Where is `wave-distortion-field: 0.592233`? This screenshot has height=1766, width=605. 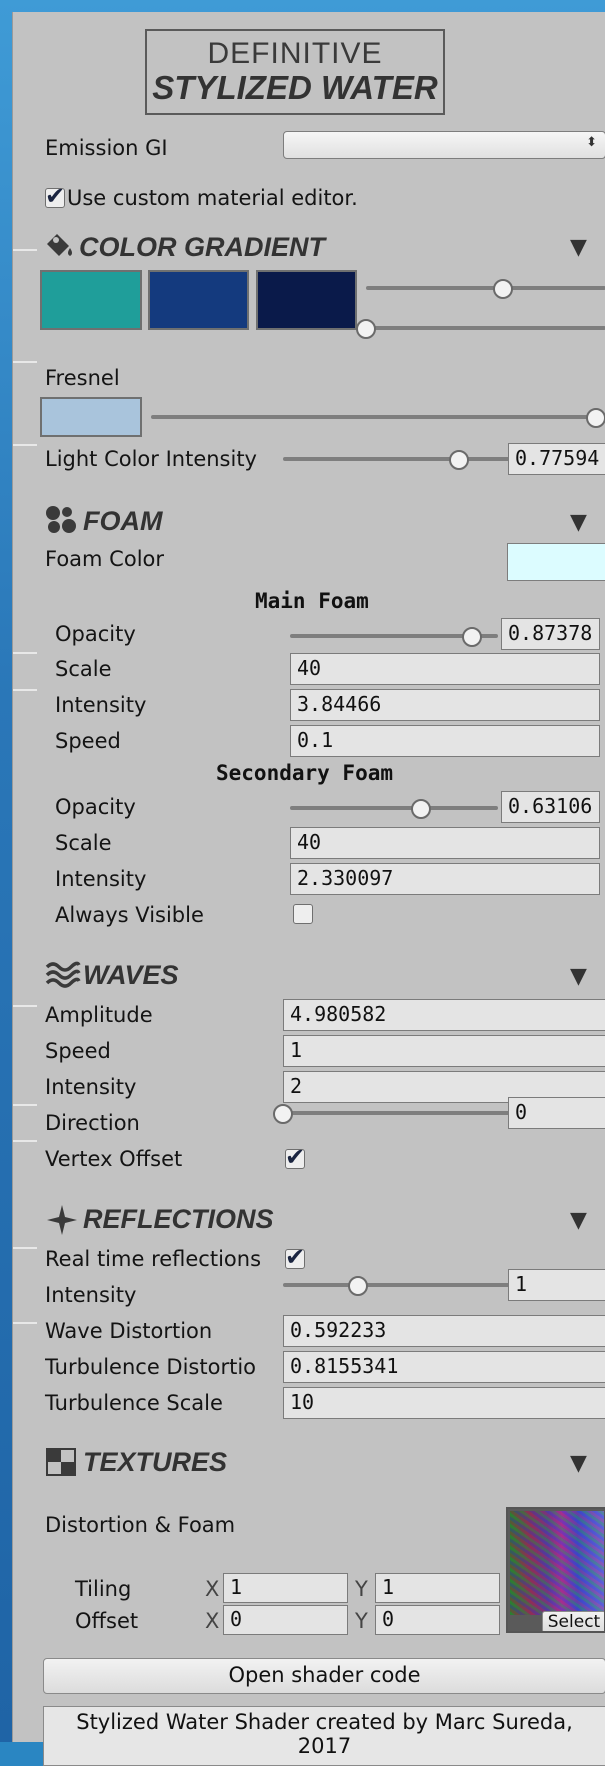 wave-distortion-field: 0.592233 is located at coordinates (444, 1331).